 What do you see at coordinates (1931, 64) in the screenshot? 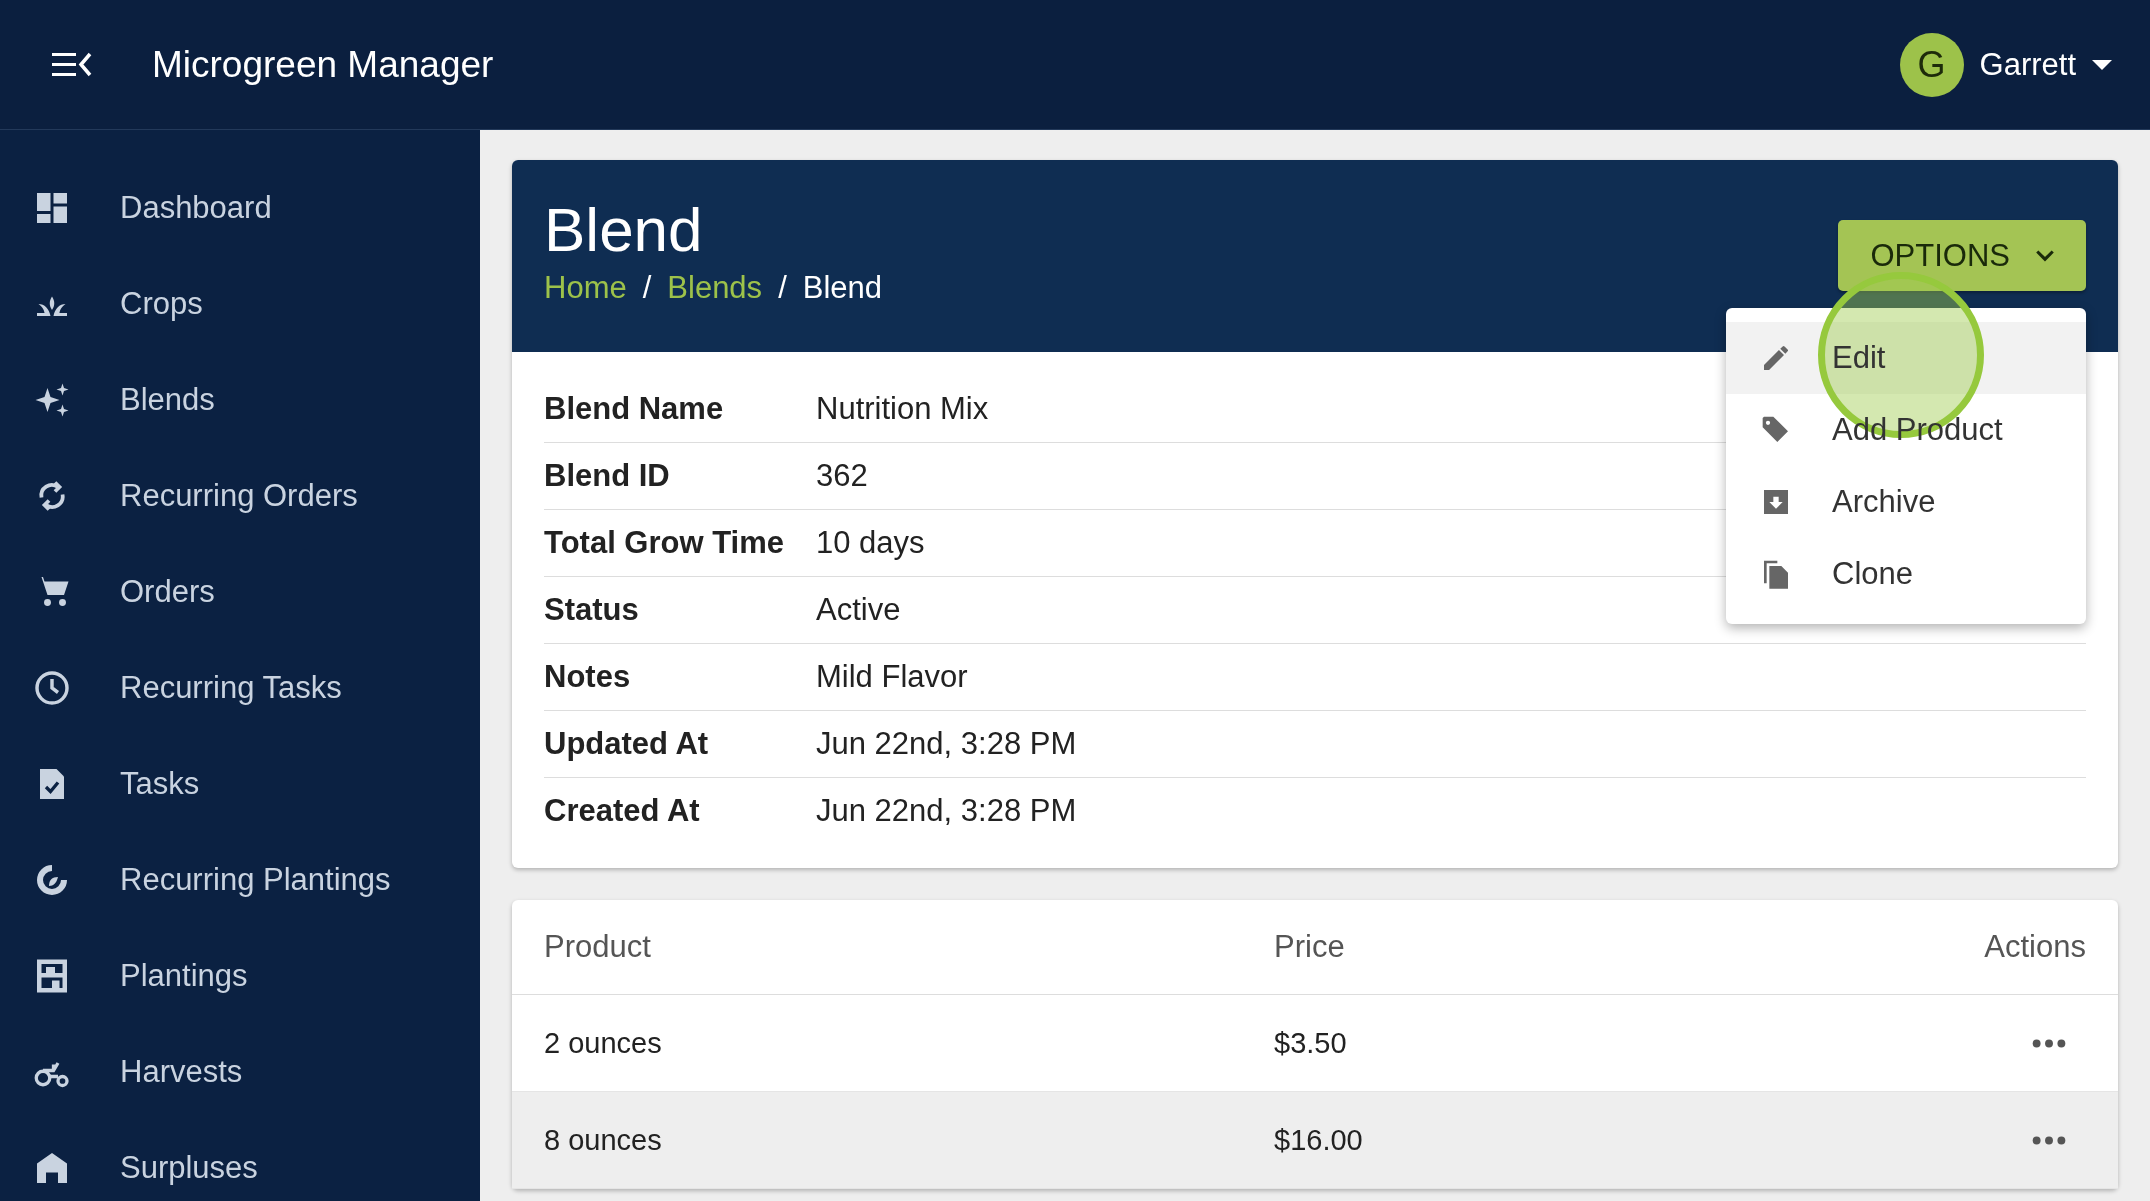
I see `user-avatar: G` at bounding box center [1931, 64].